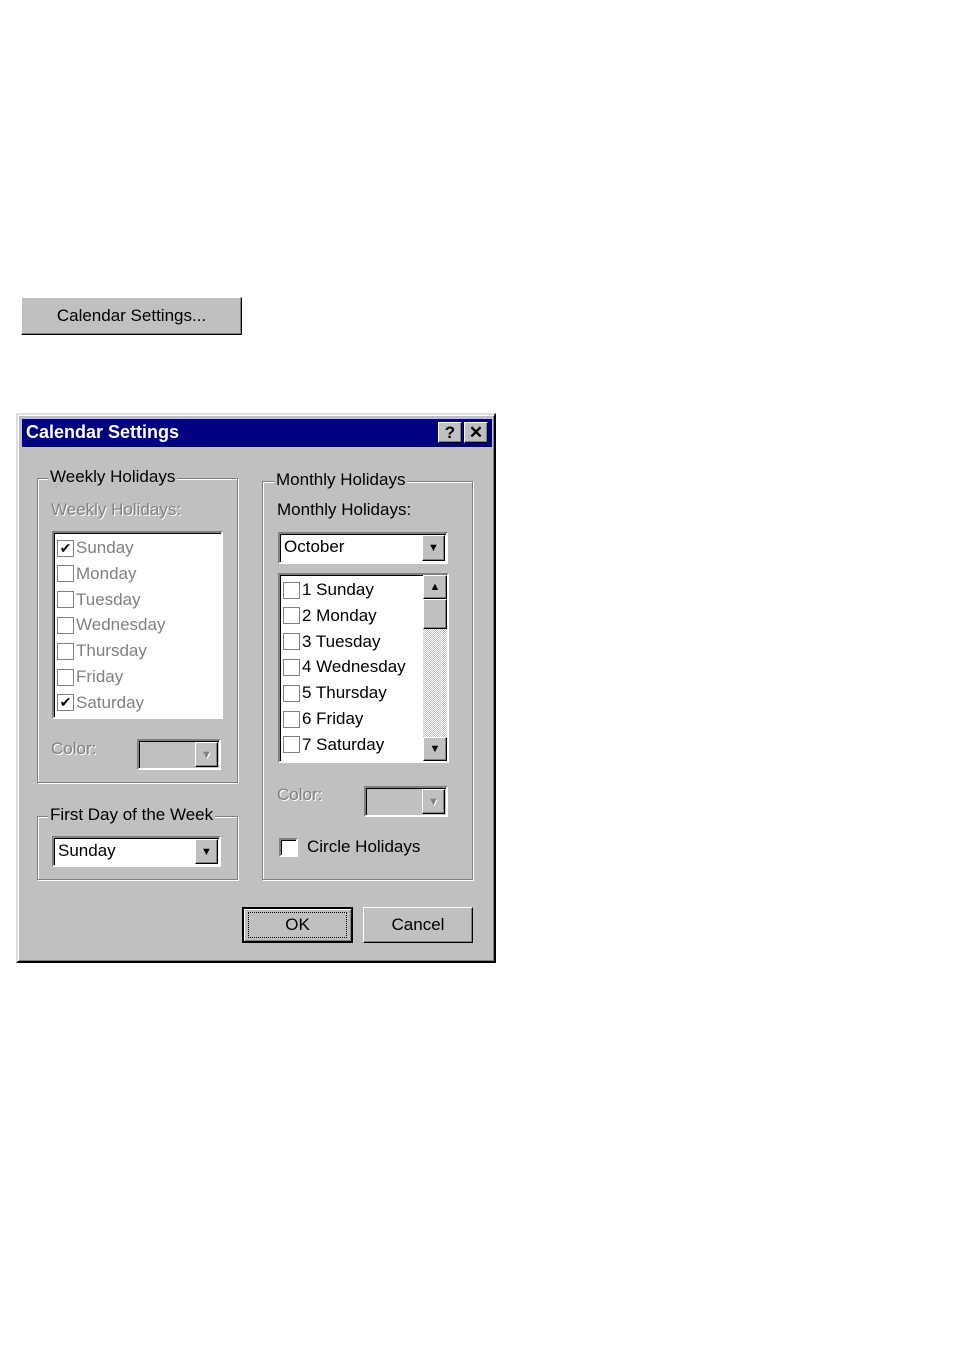  I want to click on ok-label: OK, so click(297, 925).